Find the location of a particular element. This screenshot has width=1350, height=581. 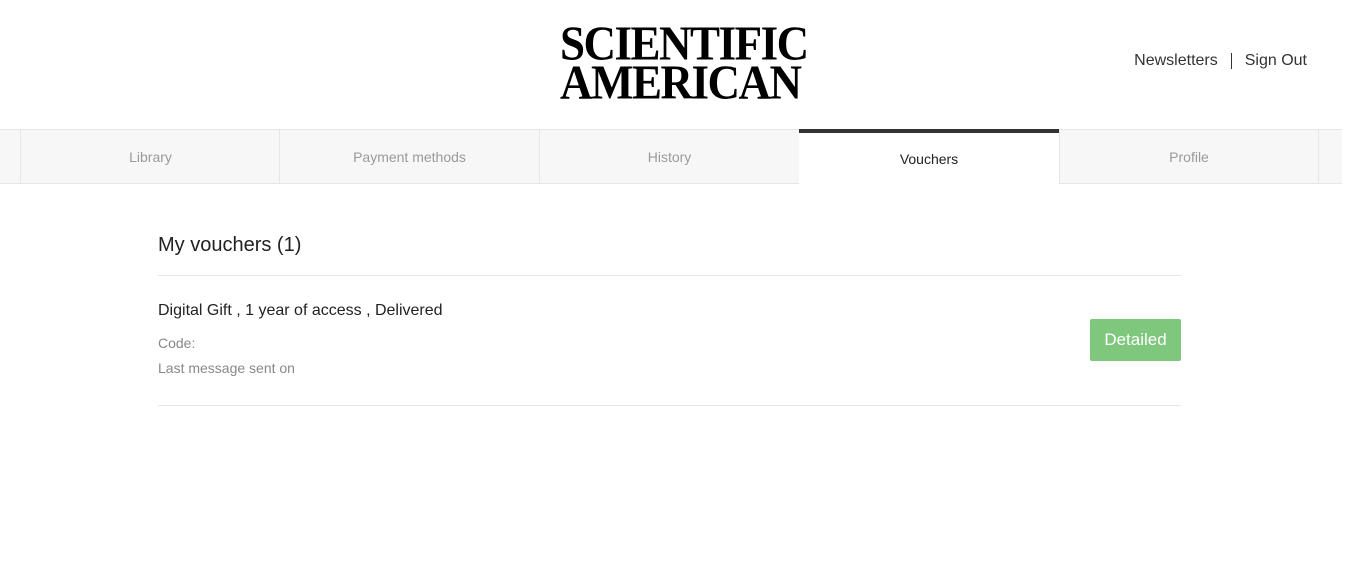

tab-profile: Profile is located at coordinates (1189, 157).